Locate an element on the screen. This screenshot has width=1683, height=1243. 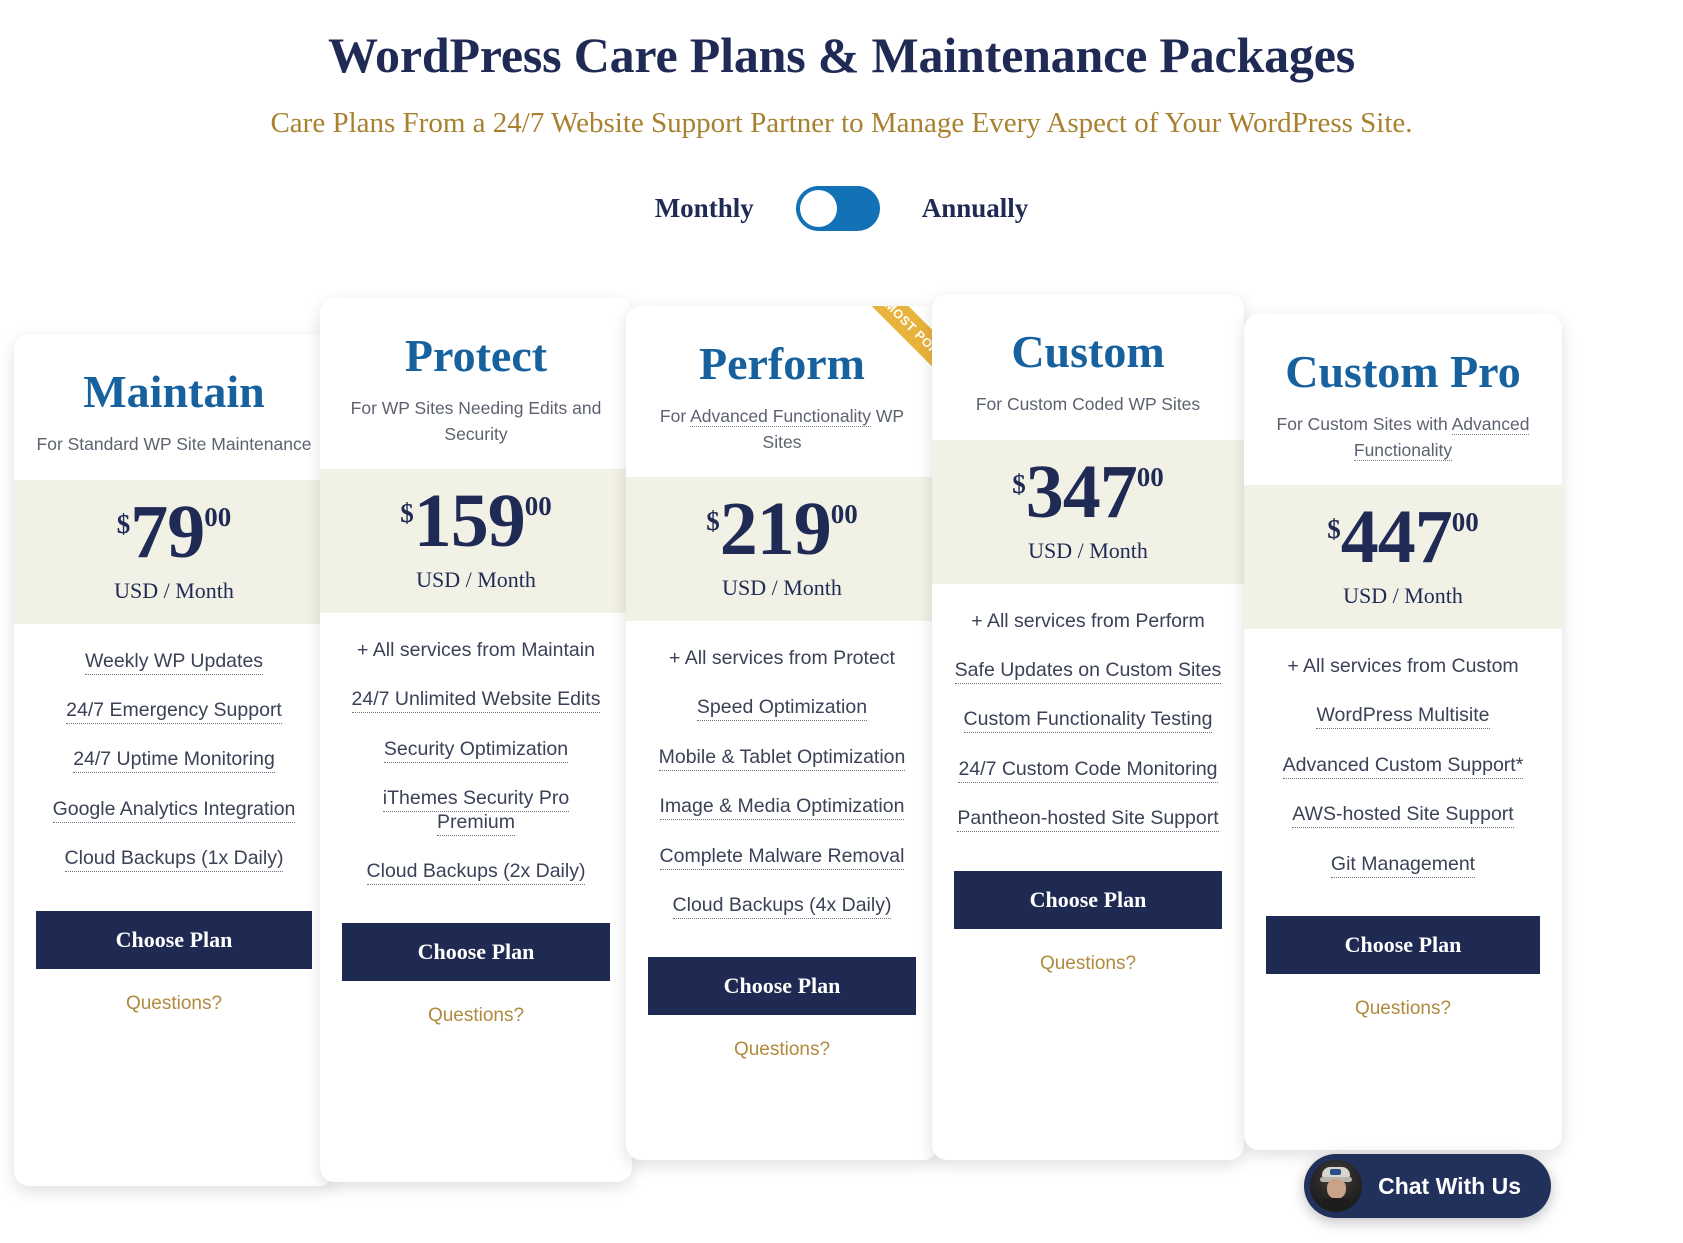
plan-feature-label: Advanced Custom Support* is located at coordinates (1403, 766).